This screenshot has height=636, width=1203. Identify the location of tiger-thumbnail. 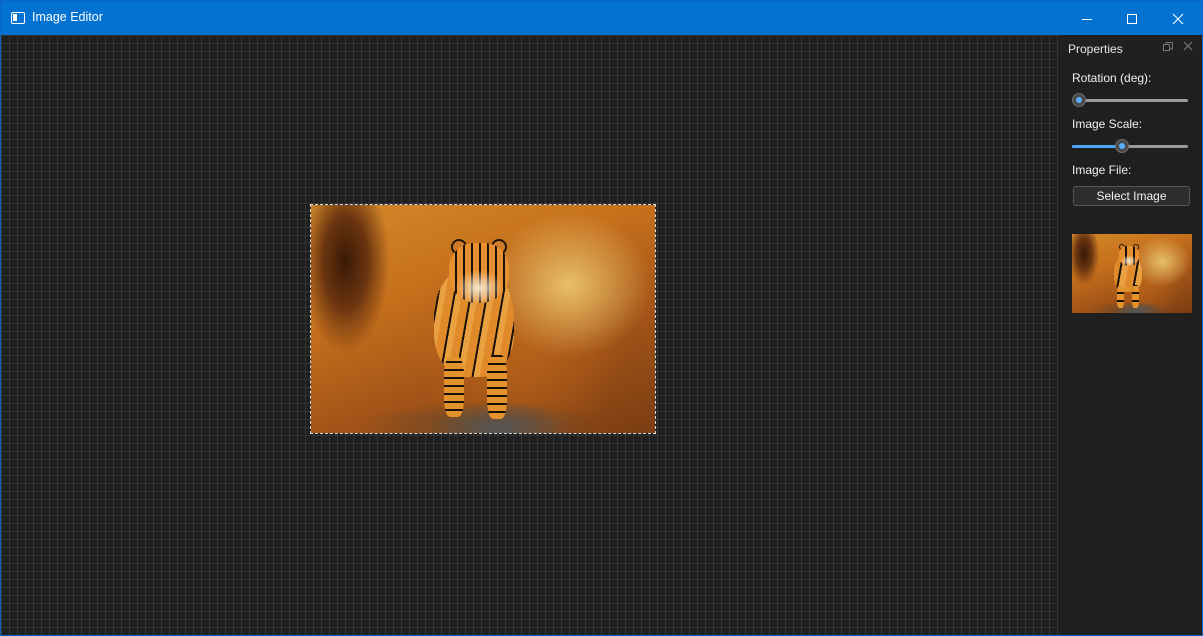
(1132, 273).